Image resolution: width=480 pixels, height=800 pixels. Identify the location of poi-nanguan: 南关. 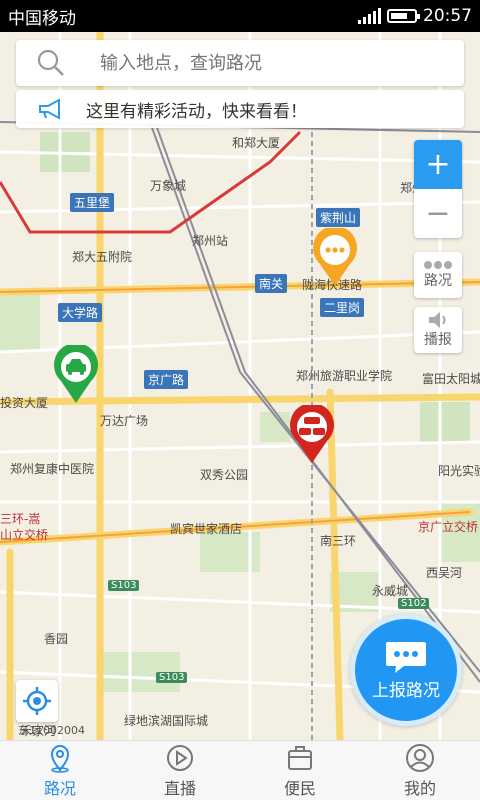
(271, 283).